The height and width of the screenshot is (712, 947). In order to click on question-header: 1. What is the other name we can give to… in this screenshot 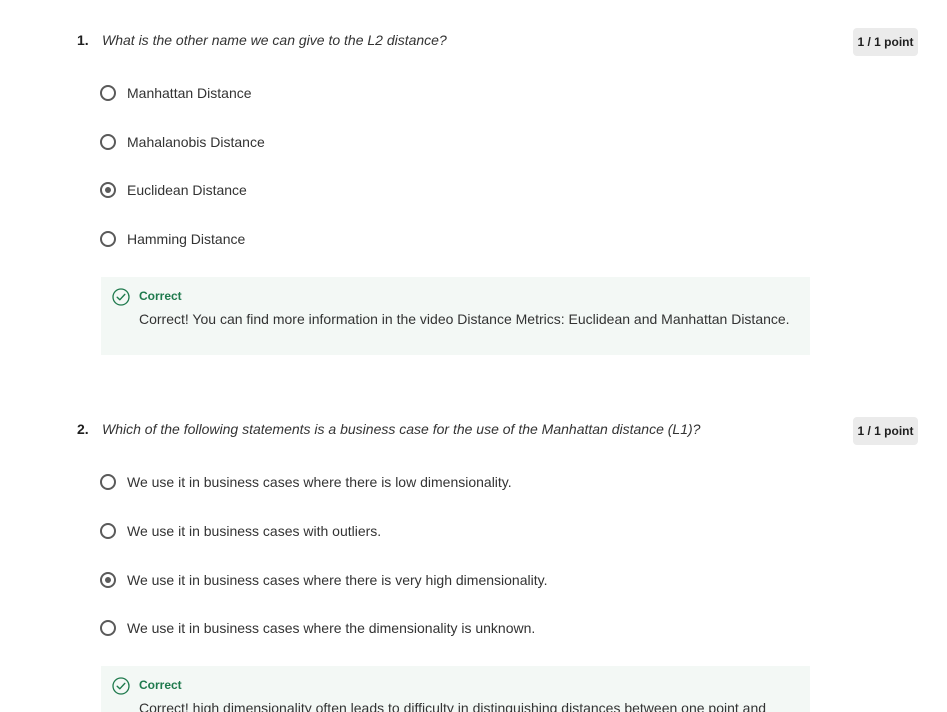, I will do `click(262, 40)`.